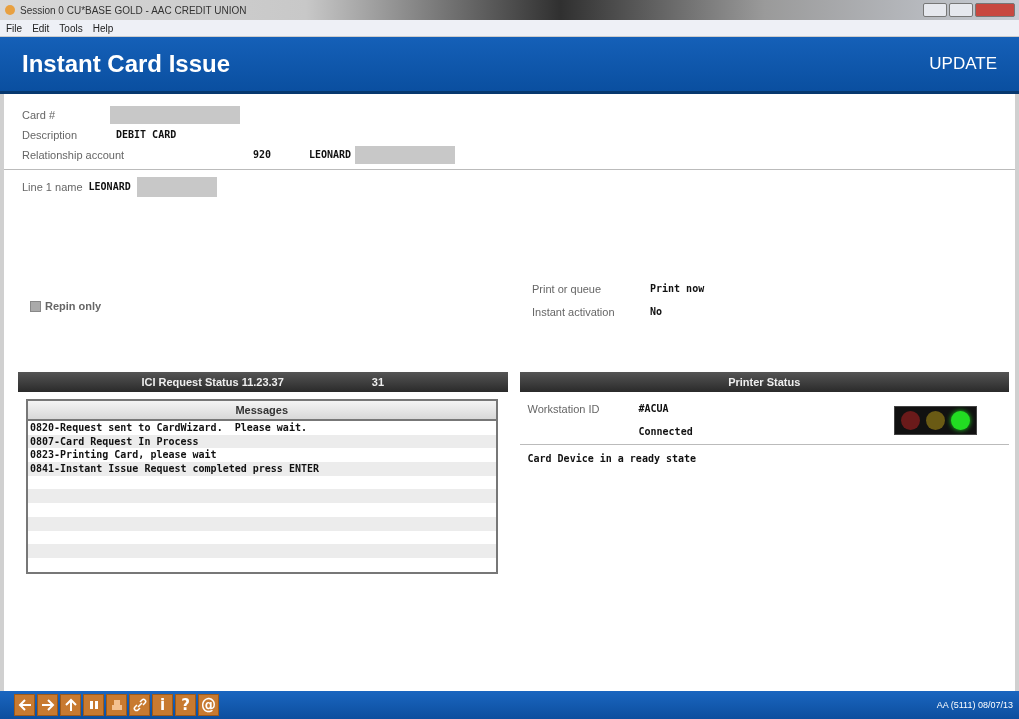 The height and width of the screenshot is (719, 1019). What do you see at coordinates (567, 288) in the screenshot?
I see `field-label: Print or queue` at bounding box center [567, 288].